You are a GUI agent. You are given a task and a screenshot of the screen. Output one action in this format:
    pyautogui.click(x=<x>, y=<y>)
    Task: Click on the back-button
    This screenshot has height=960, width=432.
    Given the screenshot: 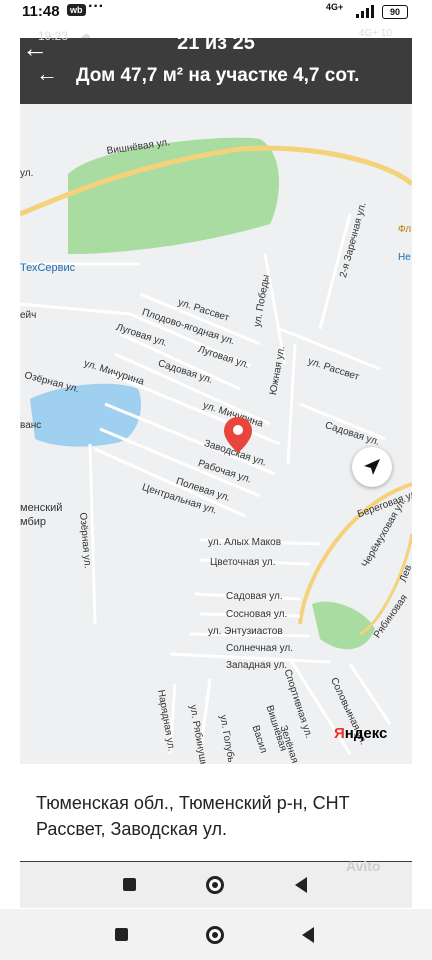 What is the action you would take?
    pyautogui.click(x=308, y=935)
    